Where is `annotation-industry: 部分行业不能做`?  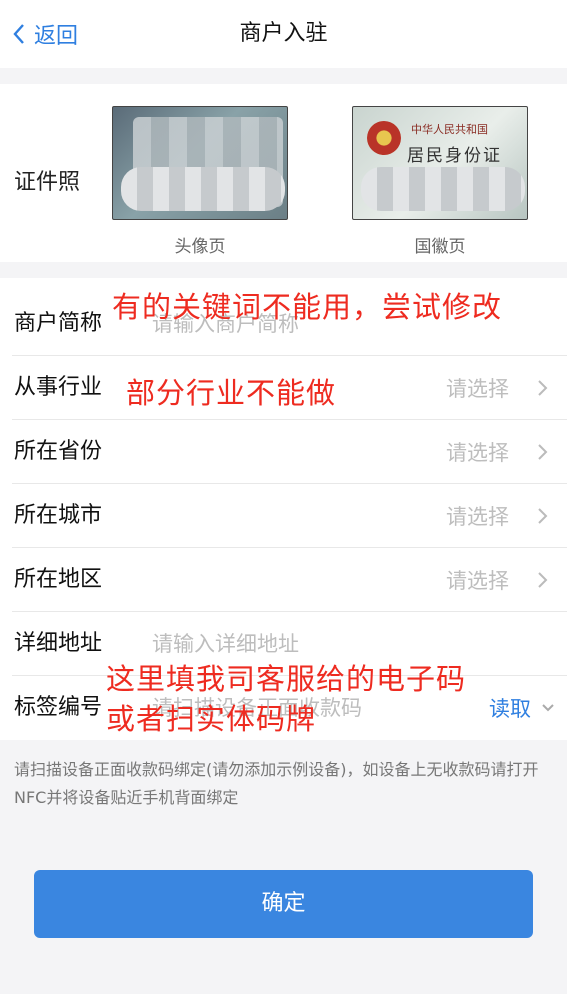
annotation-industry: 部分行业不能做 is located at coordinates (231, 393).